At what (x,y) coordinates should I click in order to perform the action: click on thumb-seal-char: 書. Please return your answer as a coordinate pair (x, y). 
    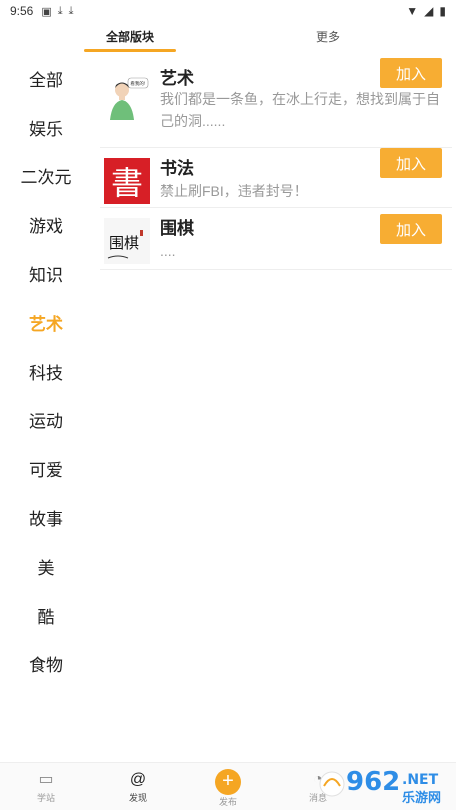
    Looking at the image, I should click on (127, 183).